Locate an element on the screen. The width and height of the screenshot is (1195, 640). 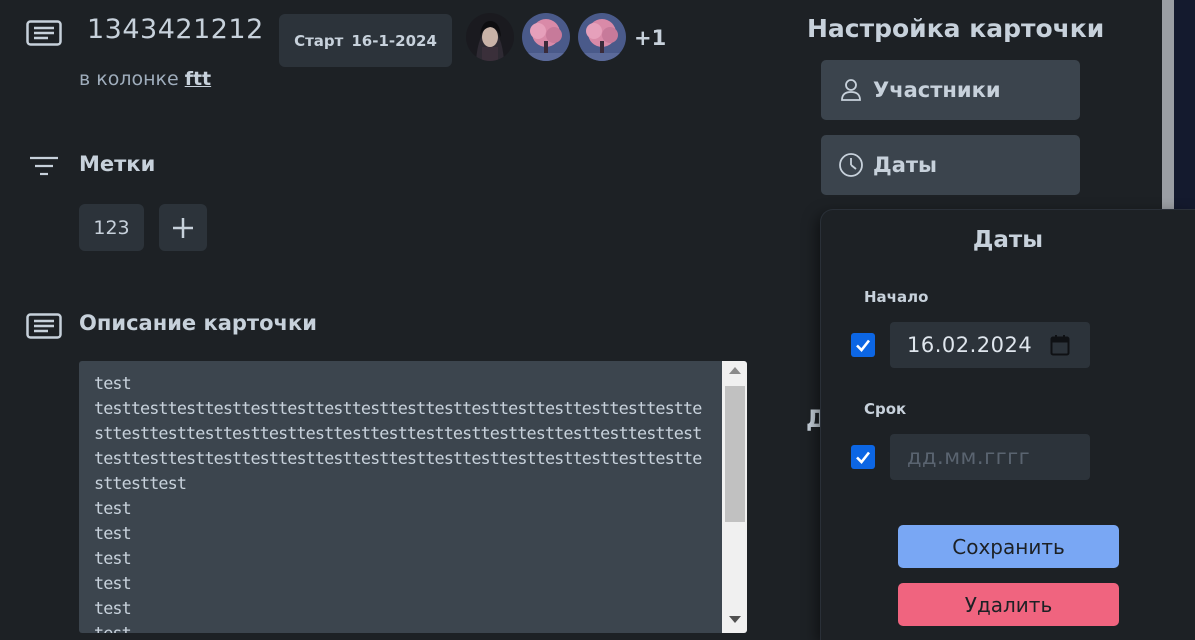
scroll-down-arrow-icon is located at coordinates (735, 619).